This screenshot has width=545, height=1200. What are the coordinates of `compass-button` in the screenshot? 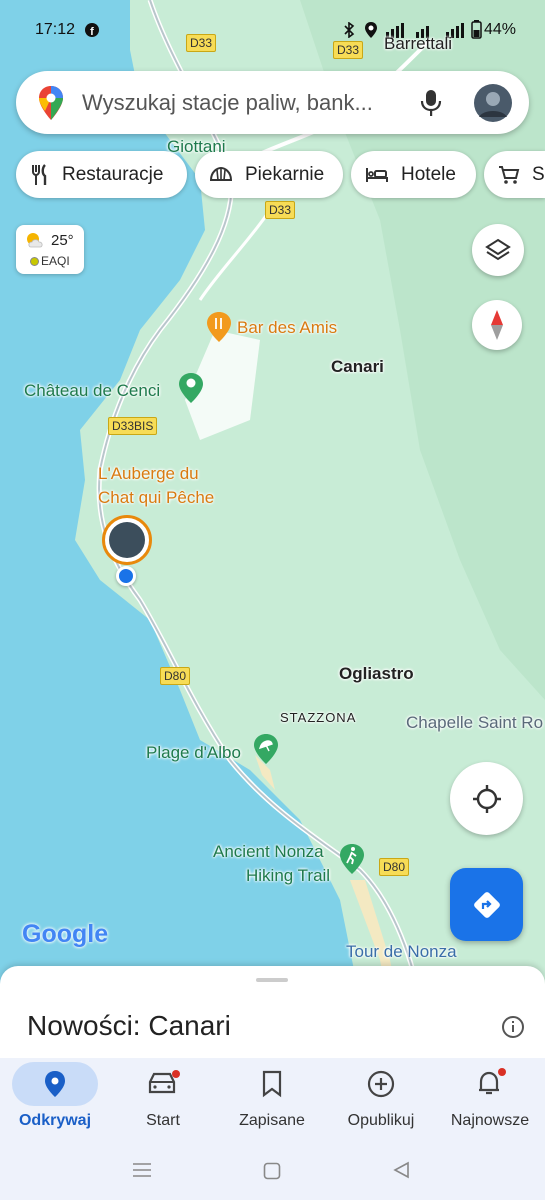 It's located at (497, 325).